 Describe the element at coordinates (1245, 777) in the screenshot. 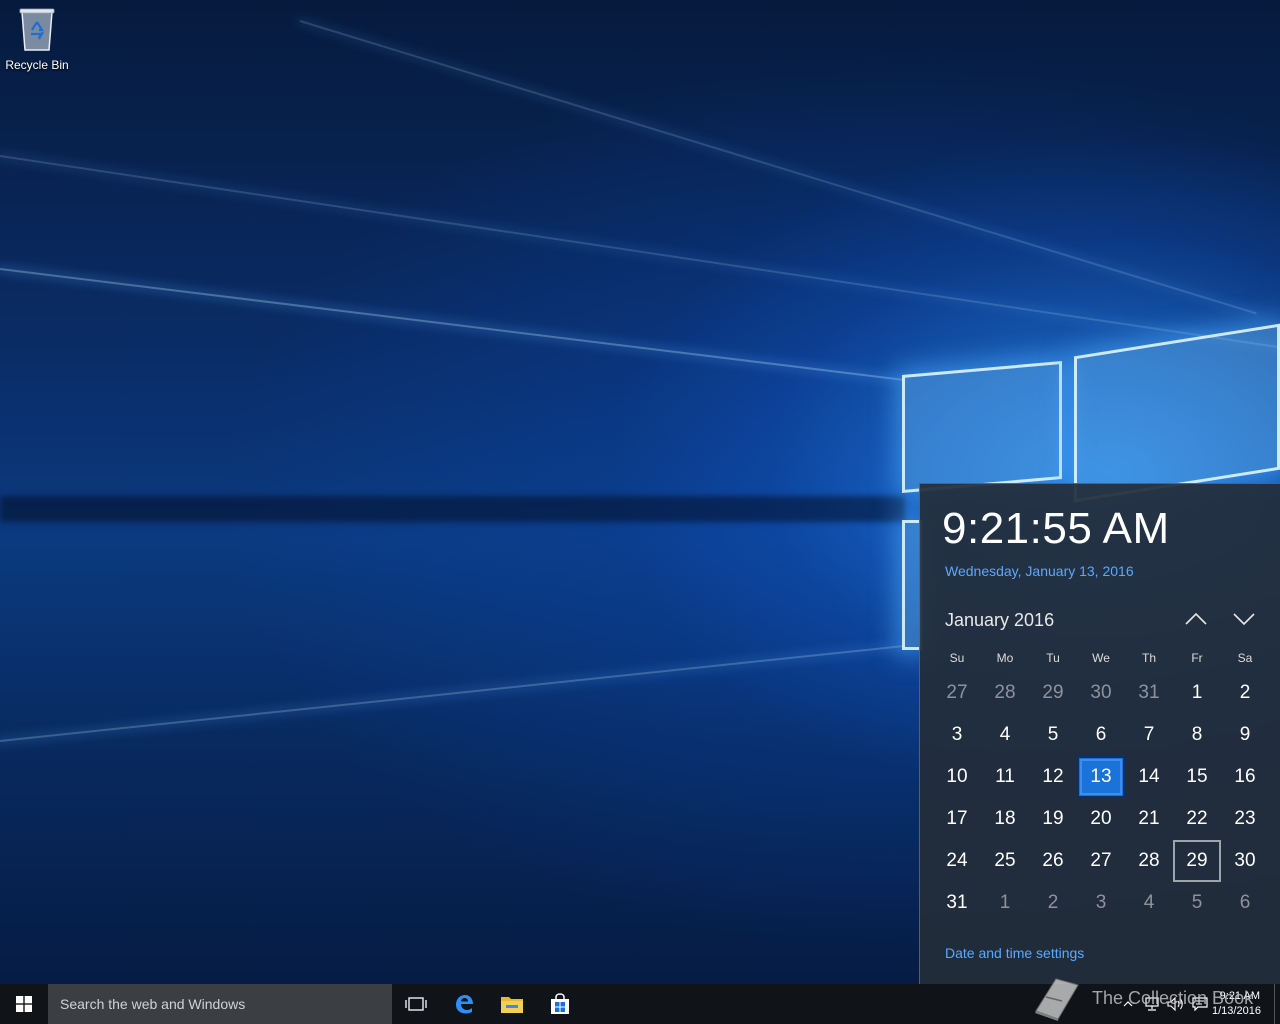

I see `calendar-day: 16` at that location.